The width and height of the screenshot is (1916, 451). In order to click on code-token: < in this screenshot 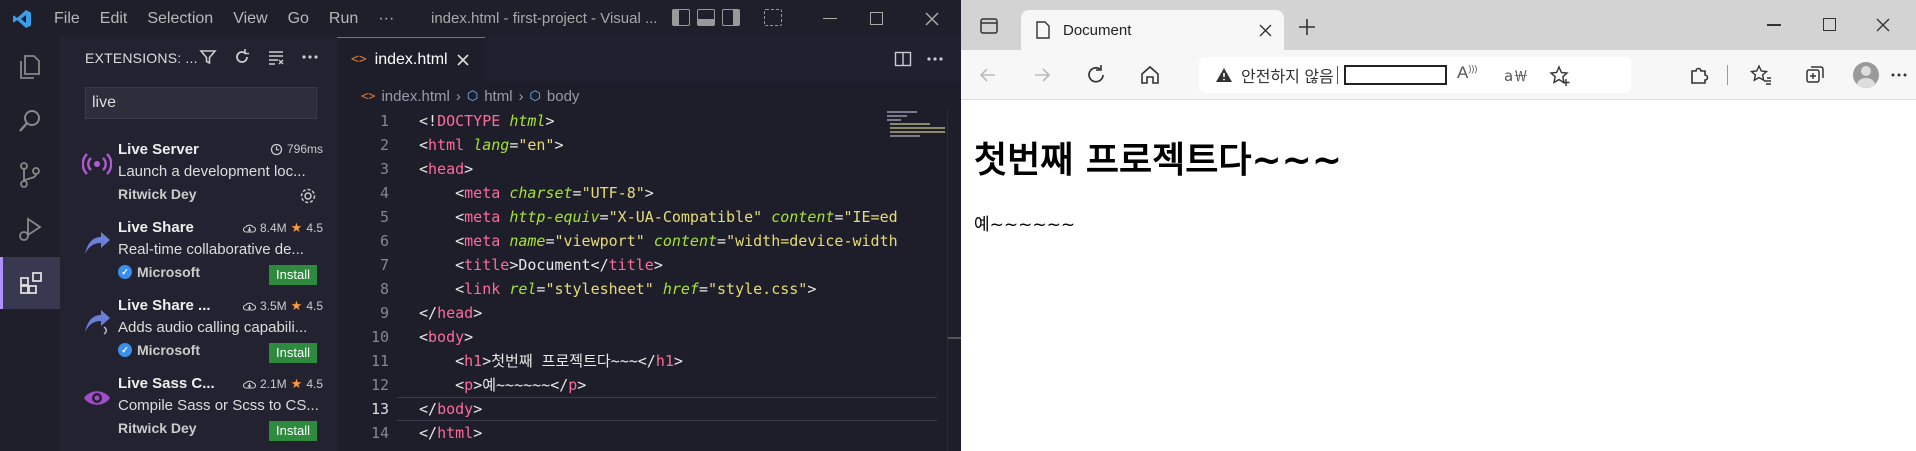, I will do `click(442, 217)`.